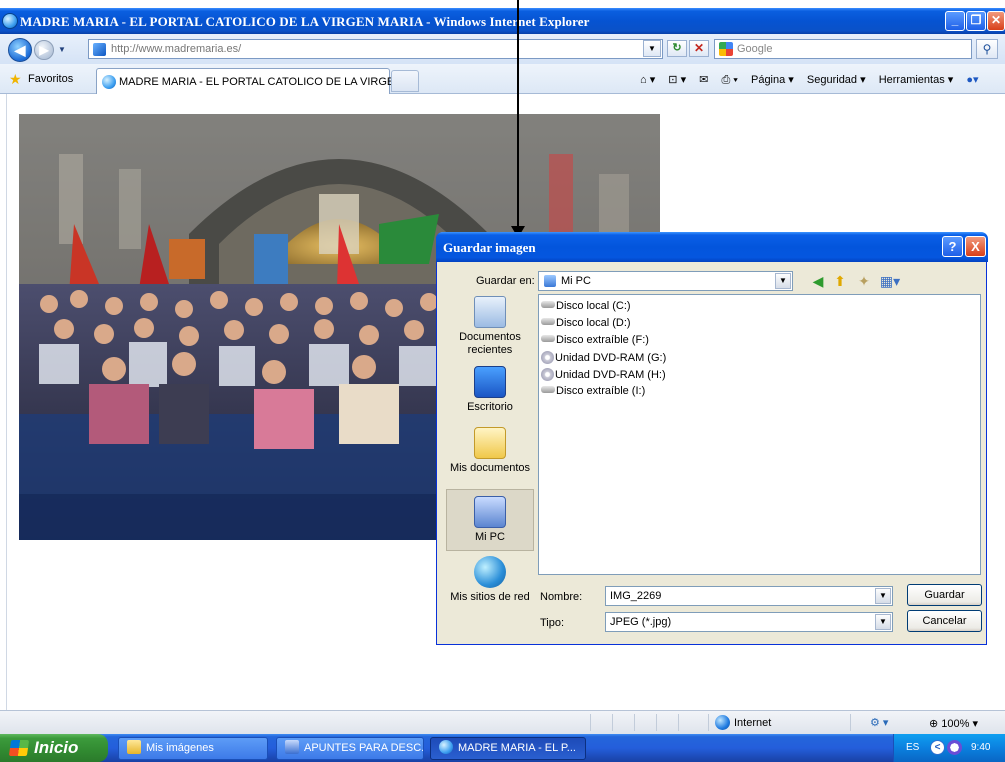 The image size is (1005, 762). I want to click on internet-zone-icon, so click(722, 722).